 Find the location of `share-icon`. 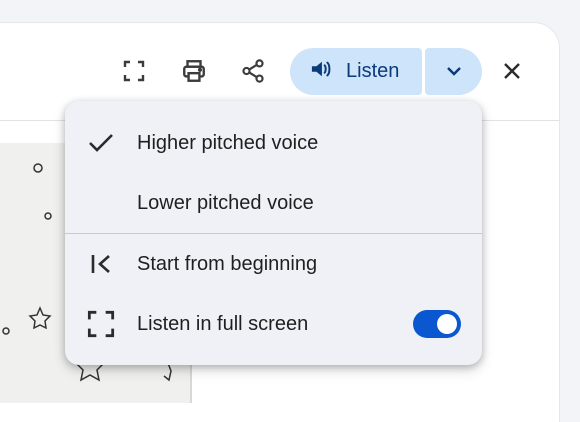

share-icon is located at coordinates (253, 71).